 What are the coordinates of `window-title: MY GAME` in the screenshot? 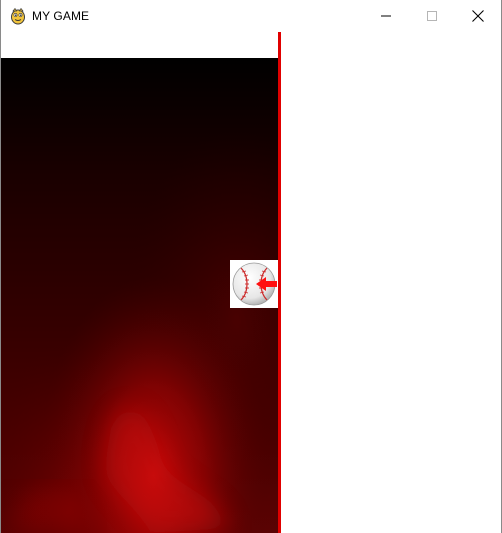 It's located at (61, 16).